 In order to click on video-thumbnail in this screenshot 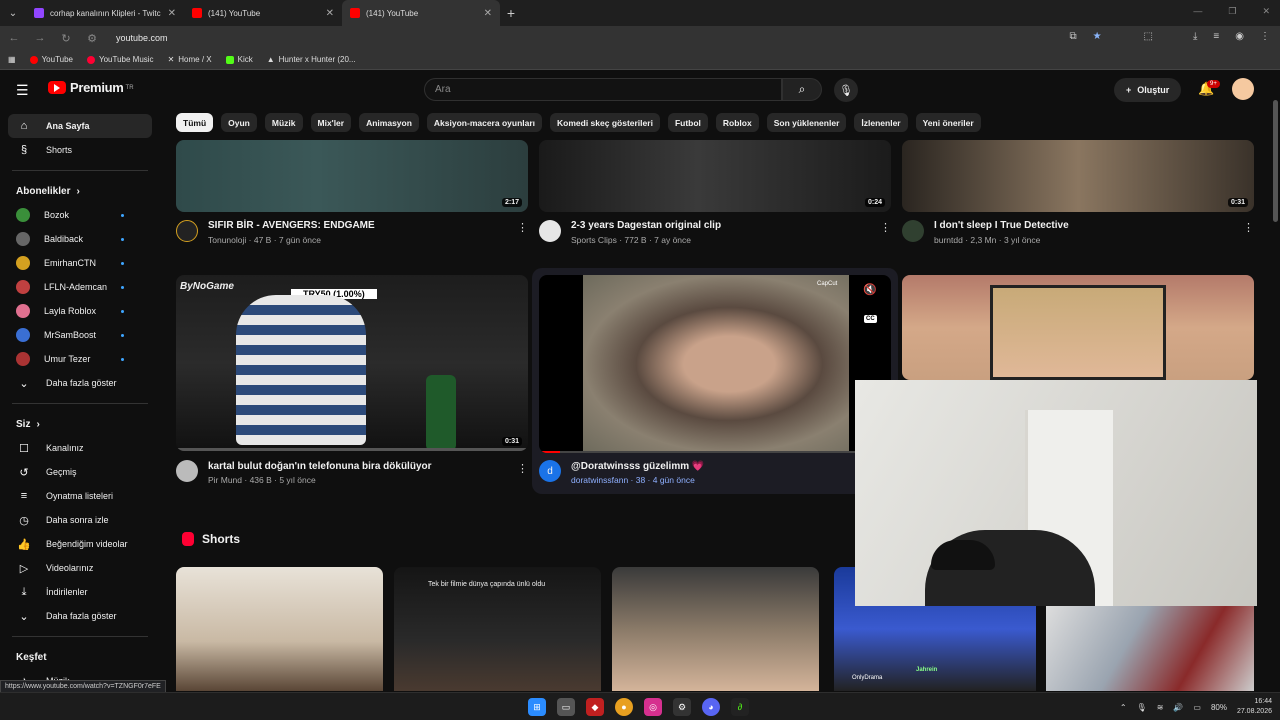, I will do `click(1078, 327)`.